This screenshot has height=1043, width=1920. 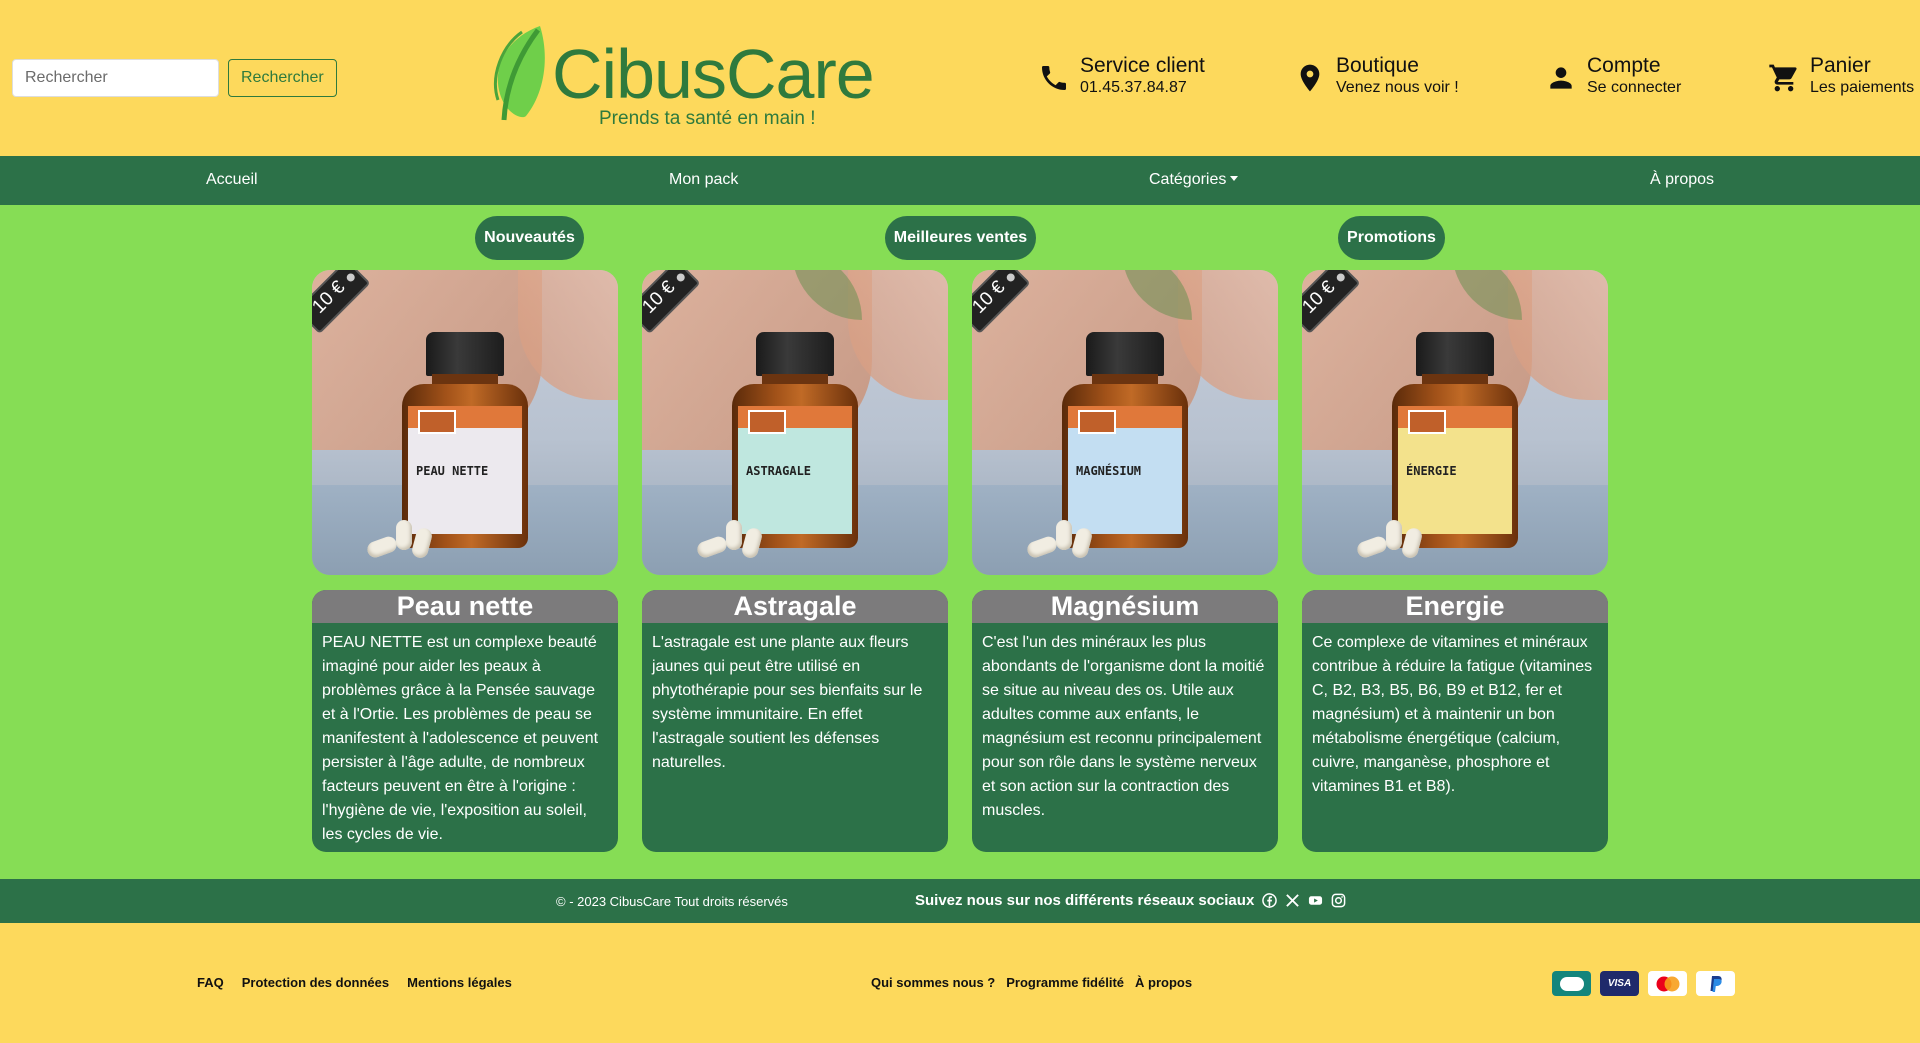 I want to click on footer-link-privacy: Protection des données, so click(x=315, y=982).